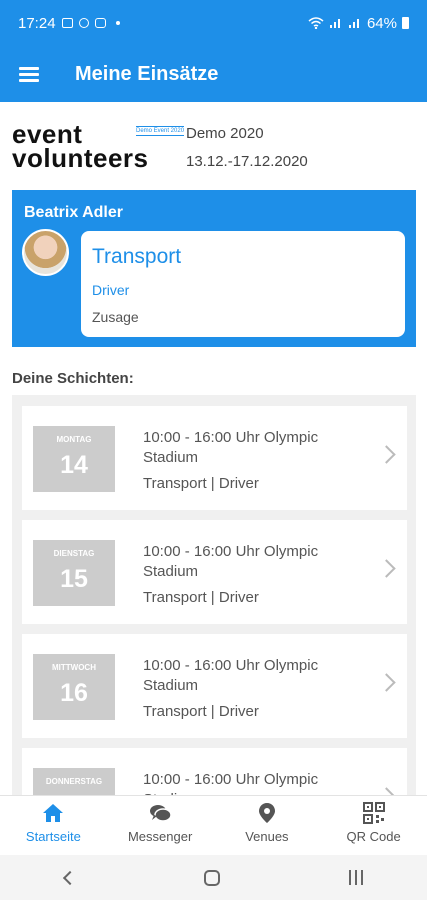 This screenshot has height=900, width=427. Describe the element at coordinates (53, 813) in the screenshot. I see `home-icon` at that location.